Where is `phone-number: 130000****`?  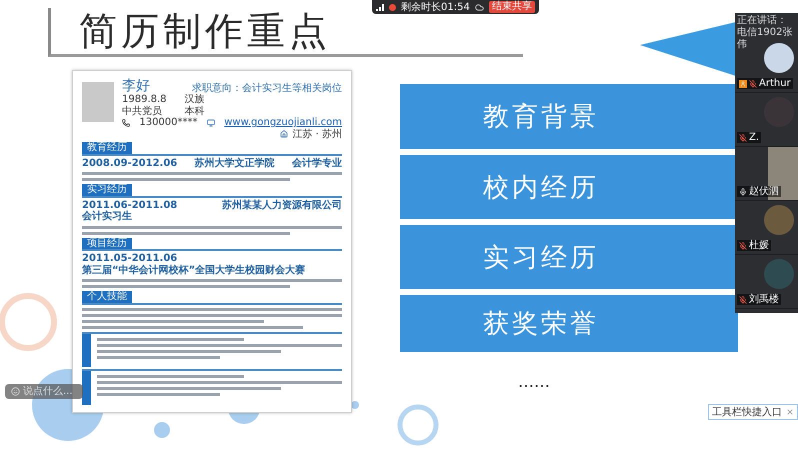
phone-number: 130000**** is located at coordinates (168, 123).